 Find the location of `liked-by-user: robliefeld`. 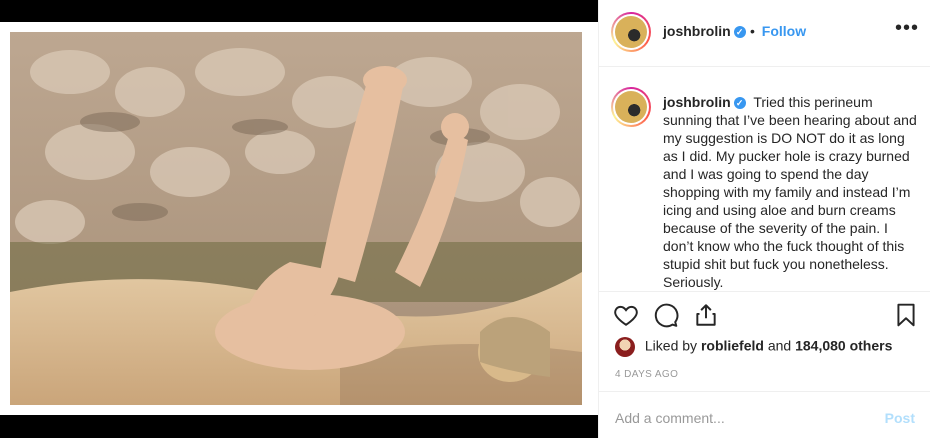

liked-by-user: robliefeld is located at coordinates (732, 346).